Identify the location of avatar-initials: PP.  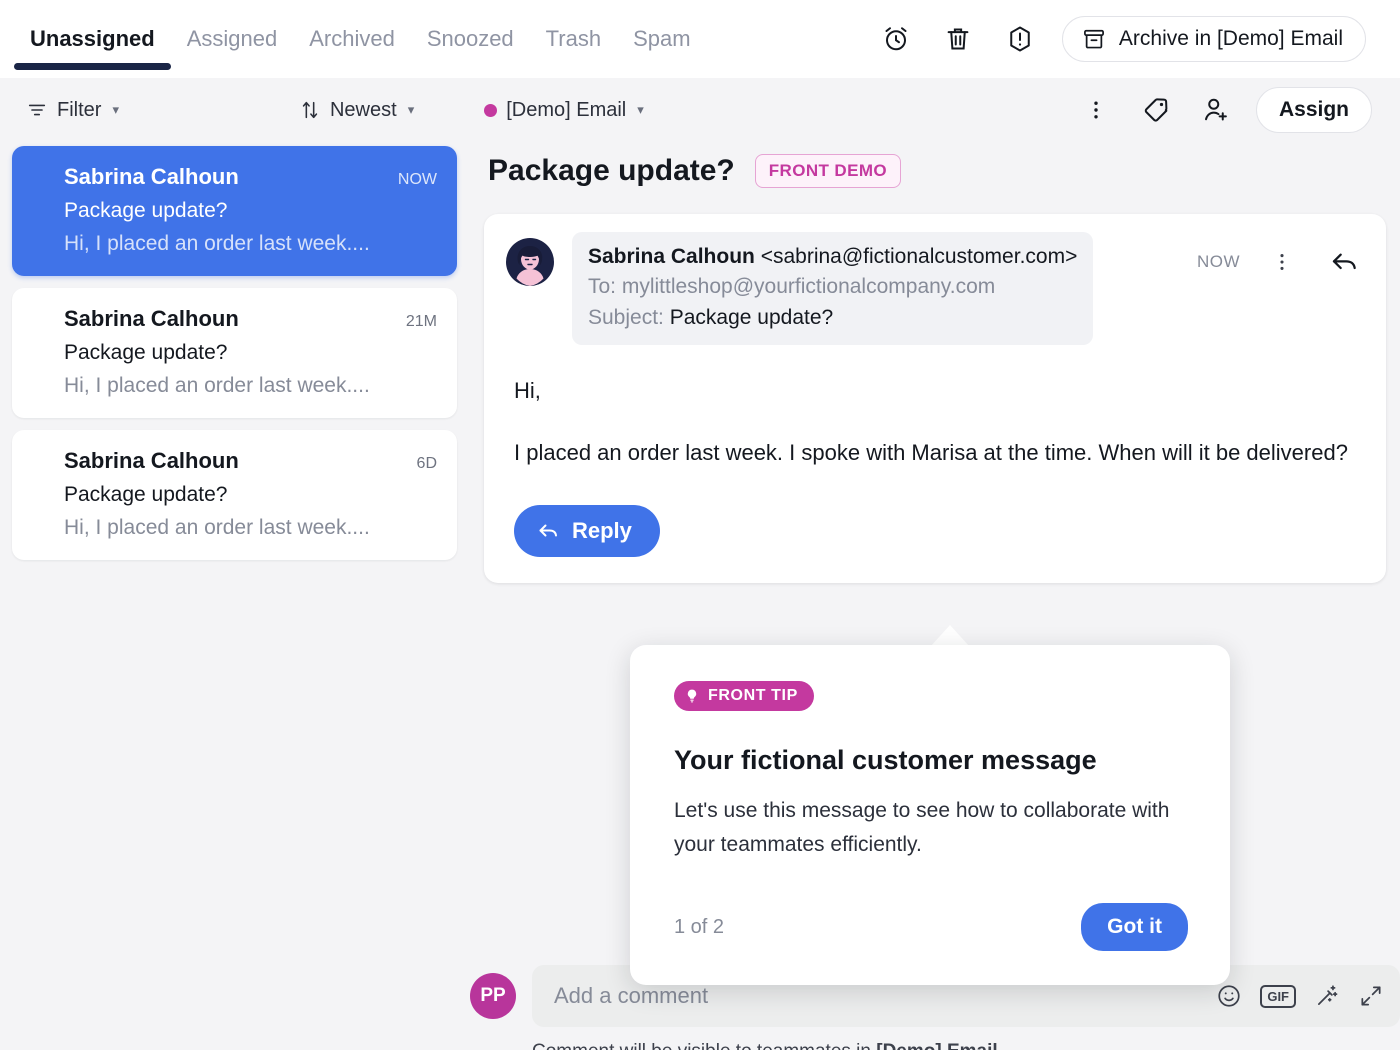
(493, 995).